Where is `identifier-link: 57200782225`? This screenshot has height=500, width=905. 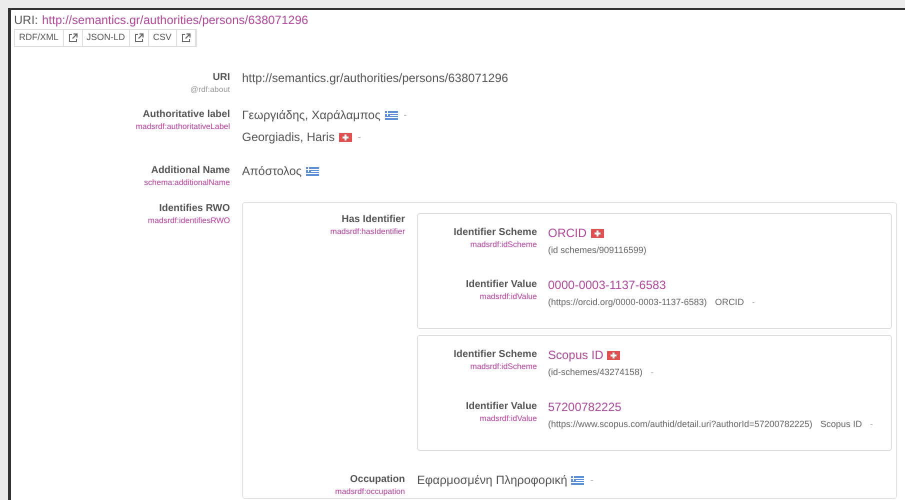
identifier-link: 57200782225 is located at coordinates (585, 407).